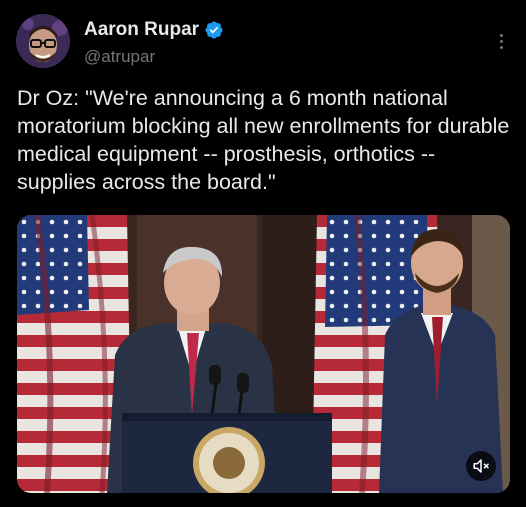  I want to click on display-name: Aaron Rupar, so click(141, 30).